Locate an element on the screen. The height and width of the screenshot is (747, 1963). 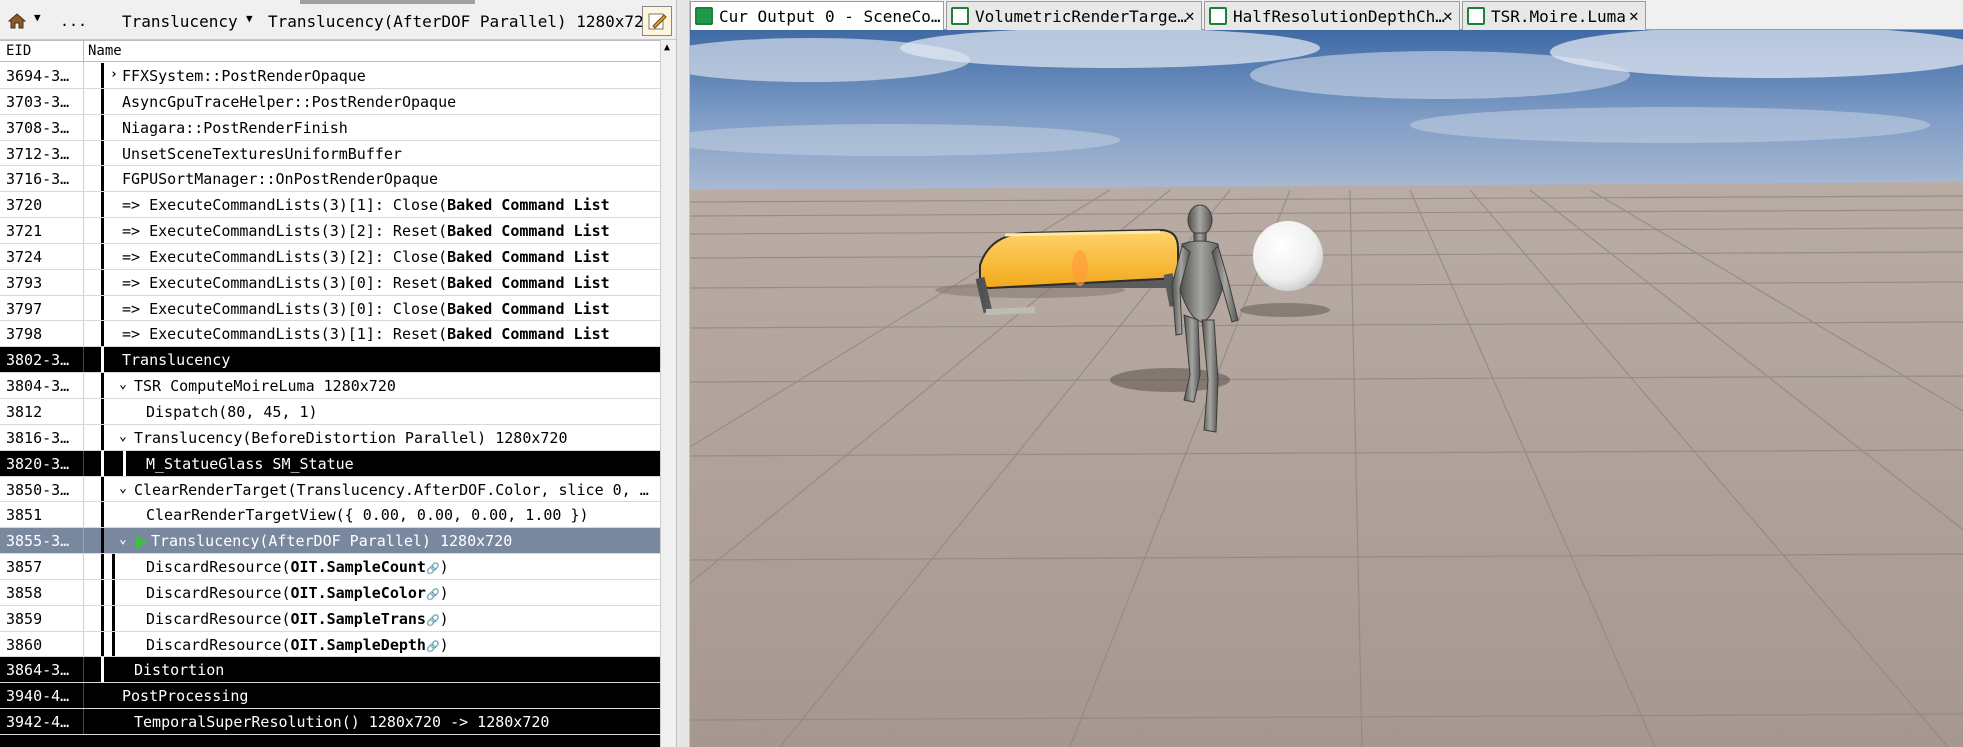
resource-name: OIT.SampleTrans is located at coordinates (358, 619).